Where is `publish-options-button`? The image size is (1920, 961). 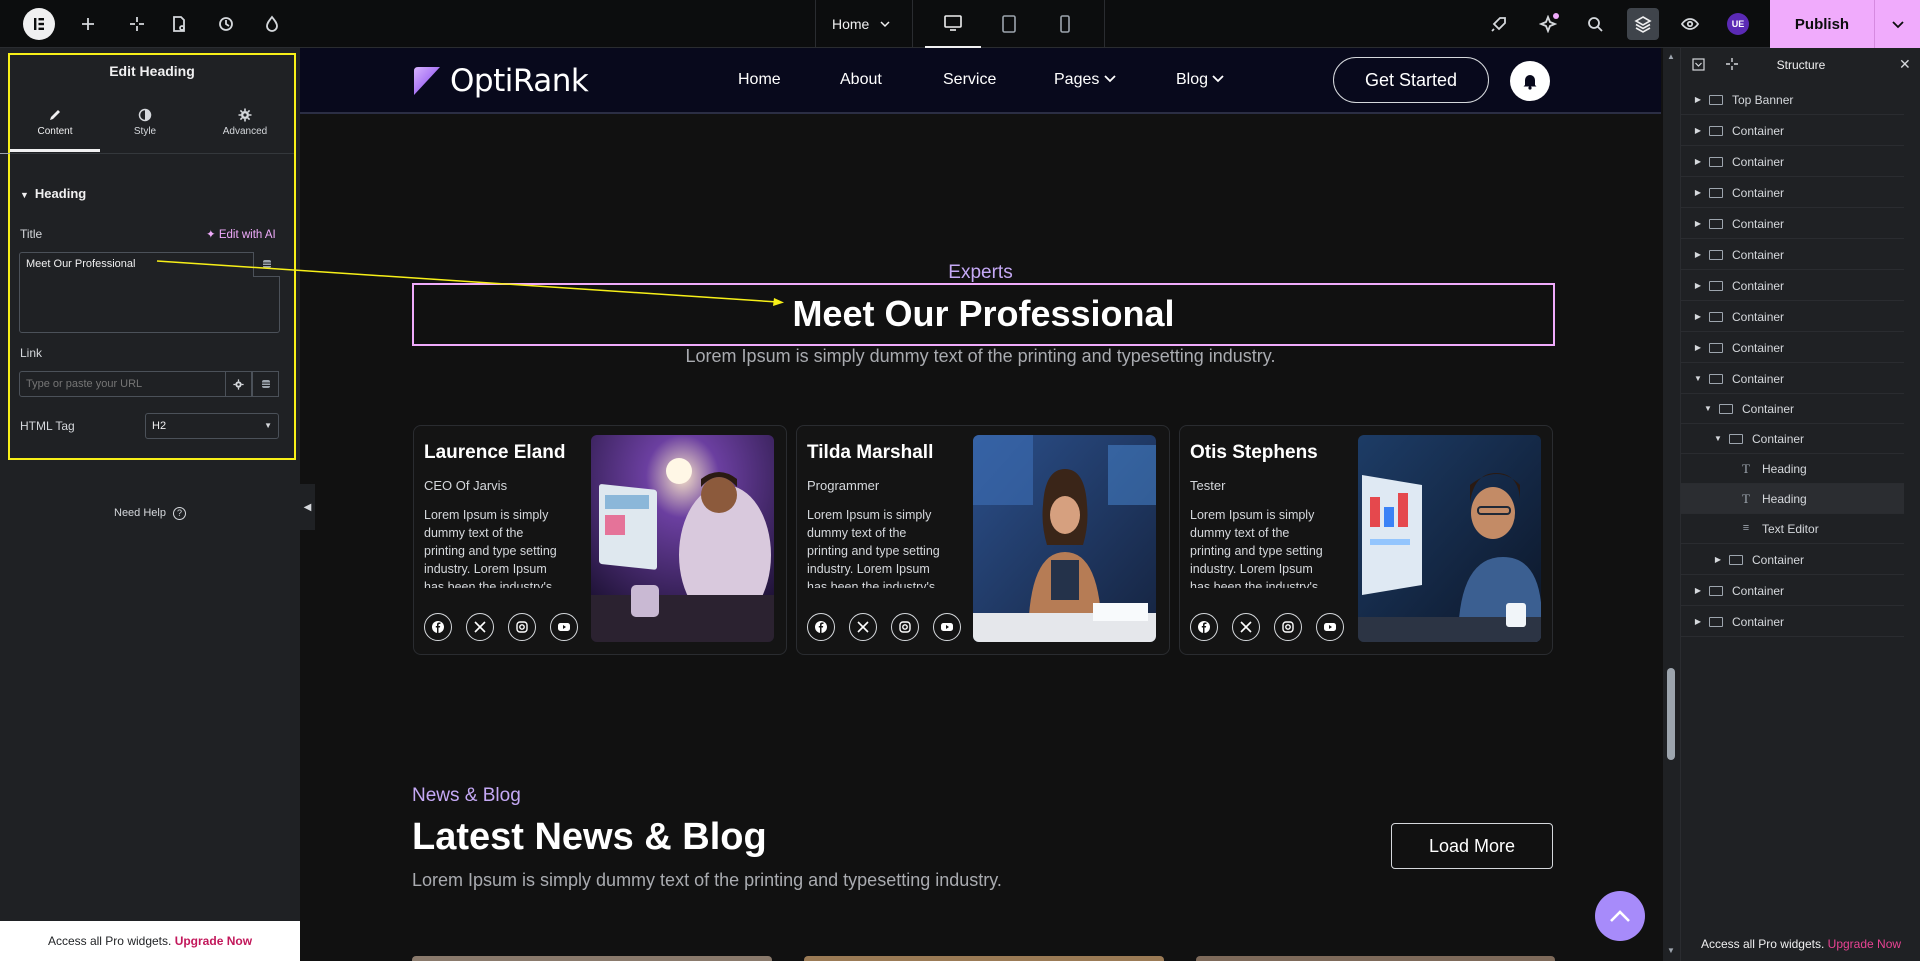 publish-options-button is located at coordinates (1897, 24).